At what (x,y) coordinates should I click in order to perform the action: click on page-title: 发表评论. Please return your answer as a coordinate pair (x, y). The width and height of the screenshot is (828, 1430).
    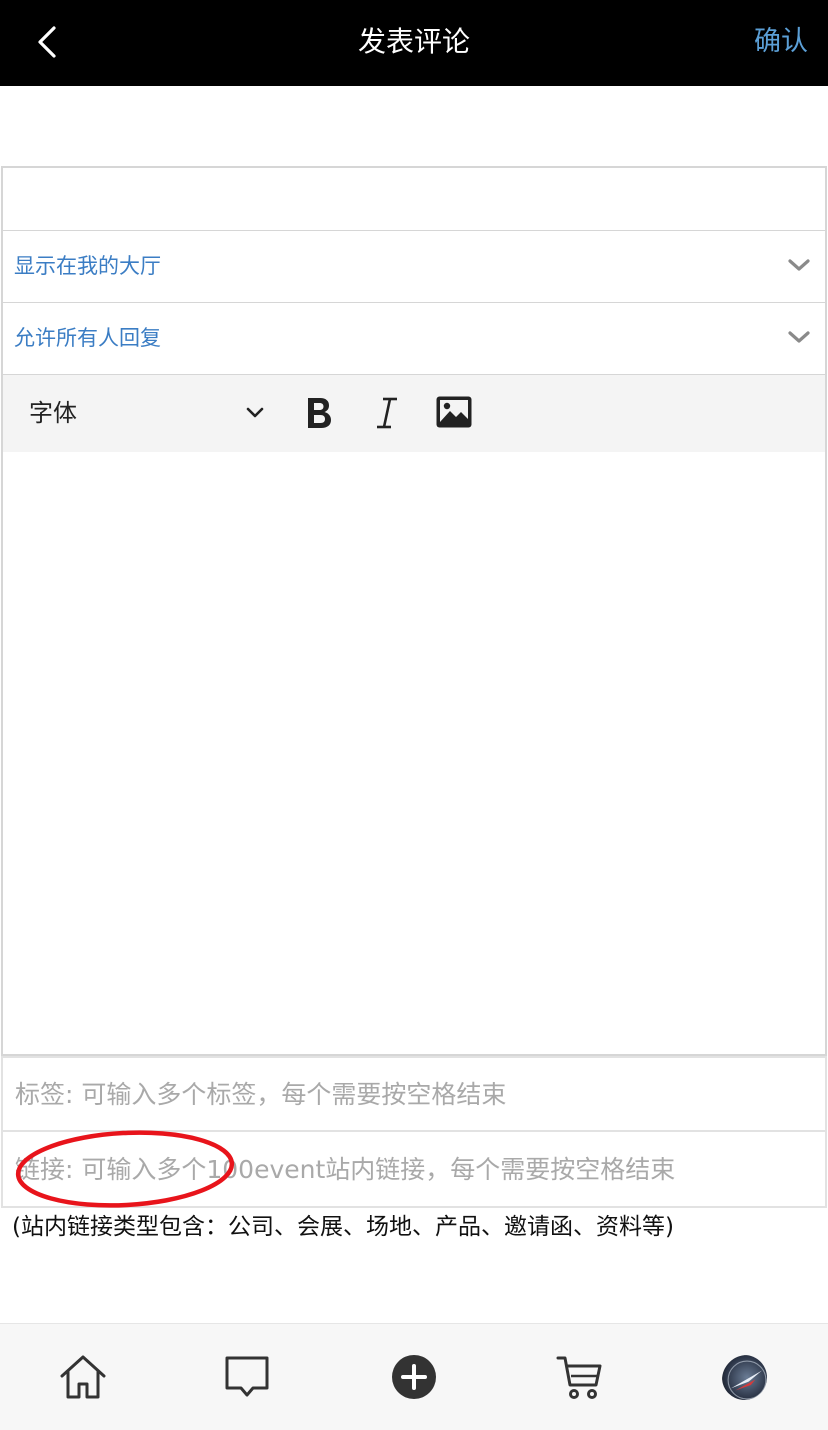
    Looking at the image, I should click on (413, 41).